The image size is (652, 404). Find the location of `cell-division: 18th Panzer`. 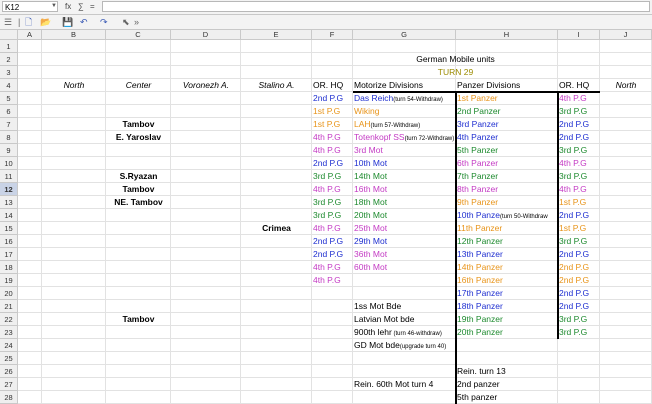

cell-division: 18th Panzer is located at coordinates (507, 306).